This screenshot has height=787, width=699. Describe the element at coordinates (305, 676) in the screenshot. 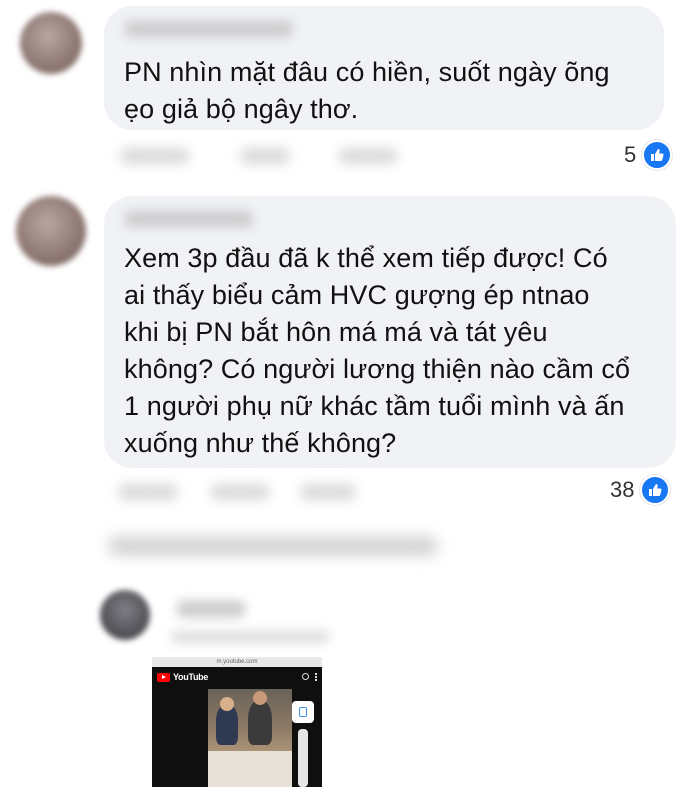

I see `search-icon` at that location.